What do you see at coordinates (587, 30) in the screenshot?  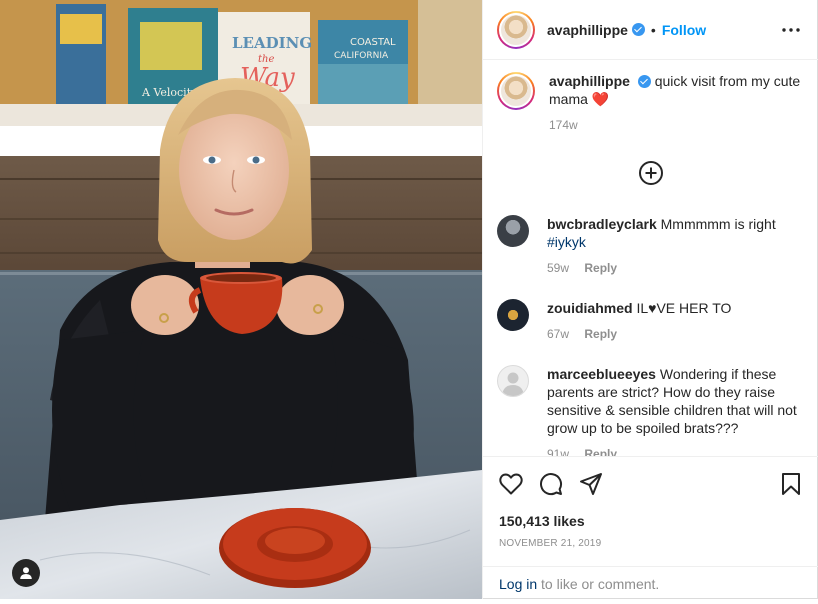 I see `author-username: avaphillippe` at bounding box center [587, 30].